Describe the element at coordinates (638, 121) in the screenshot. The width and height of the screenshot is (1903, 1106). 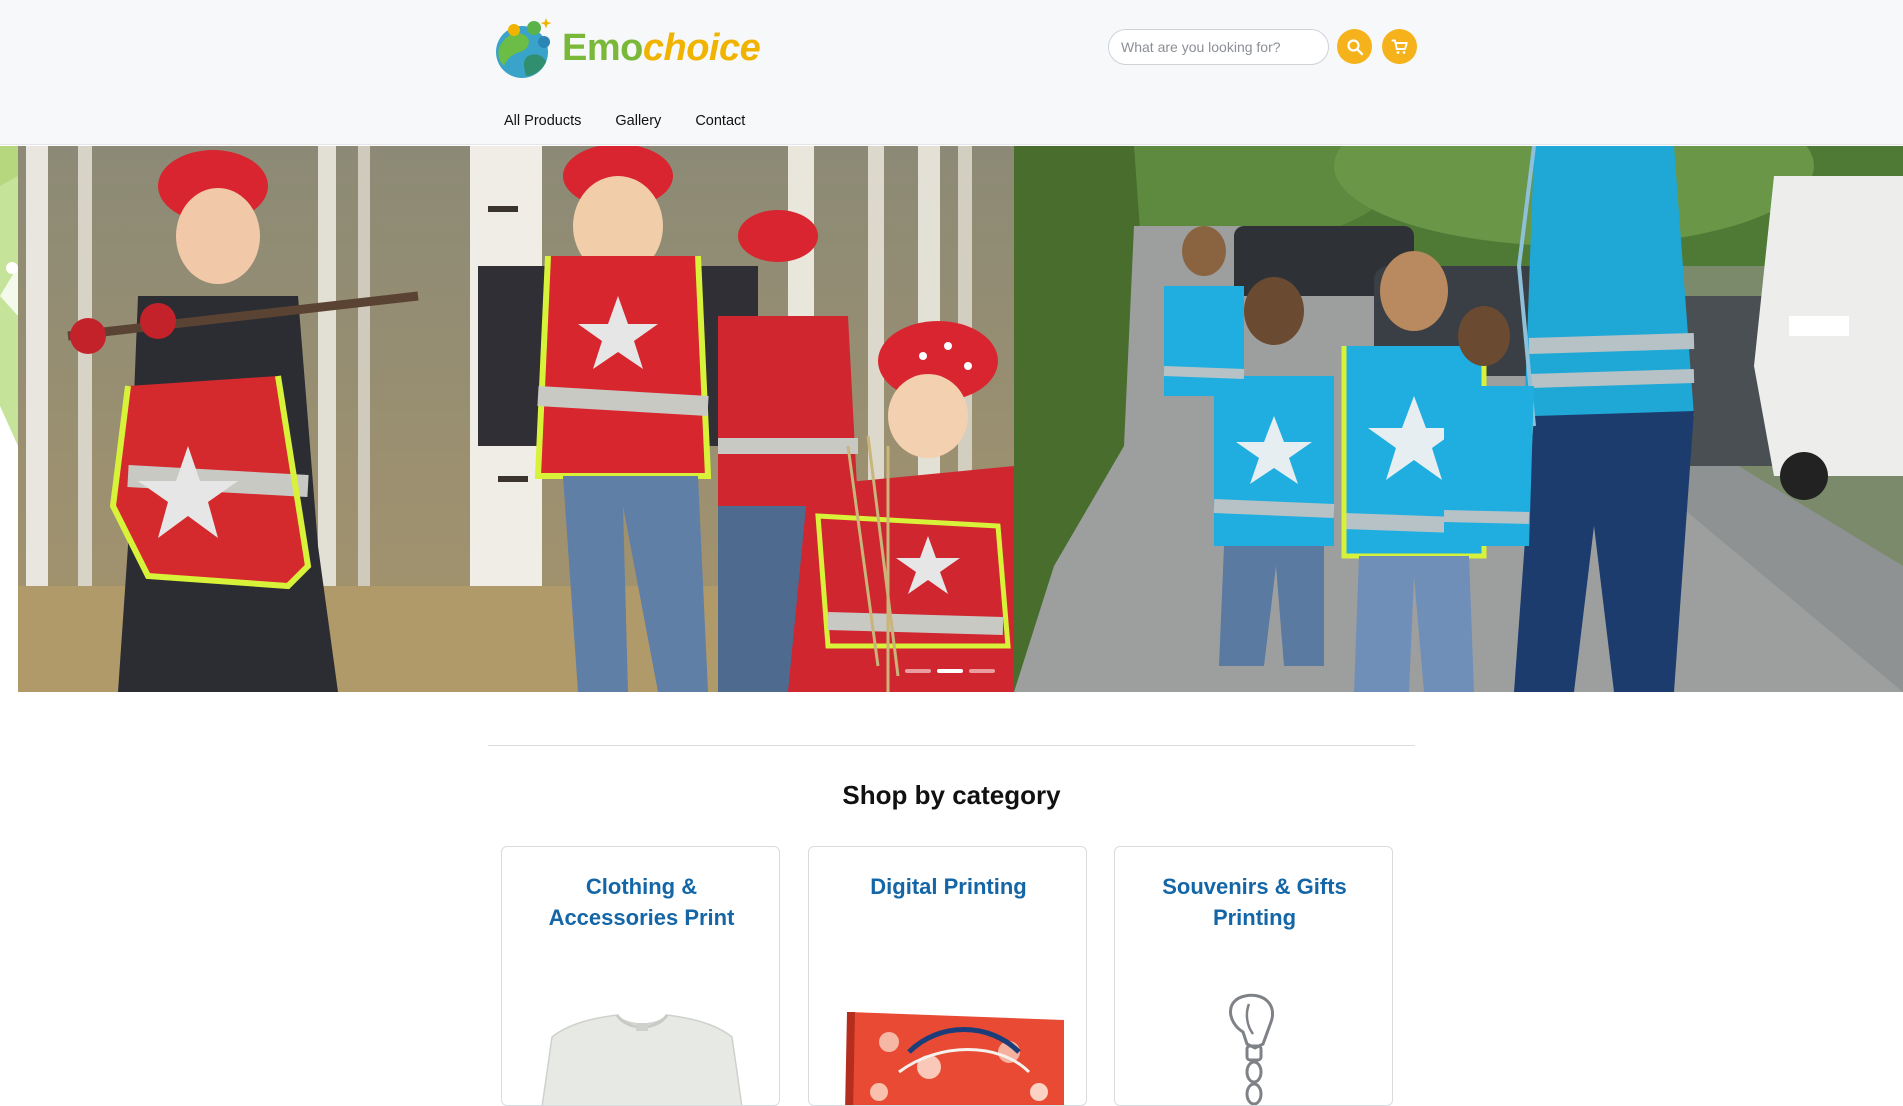
I see `nav-gallery: Gallery` at that location.